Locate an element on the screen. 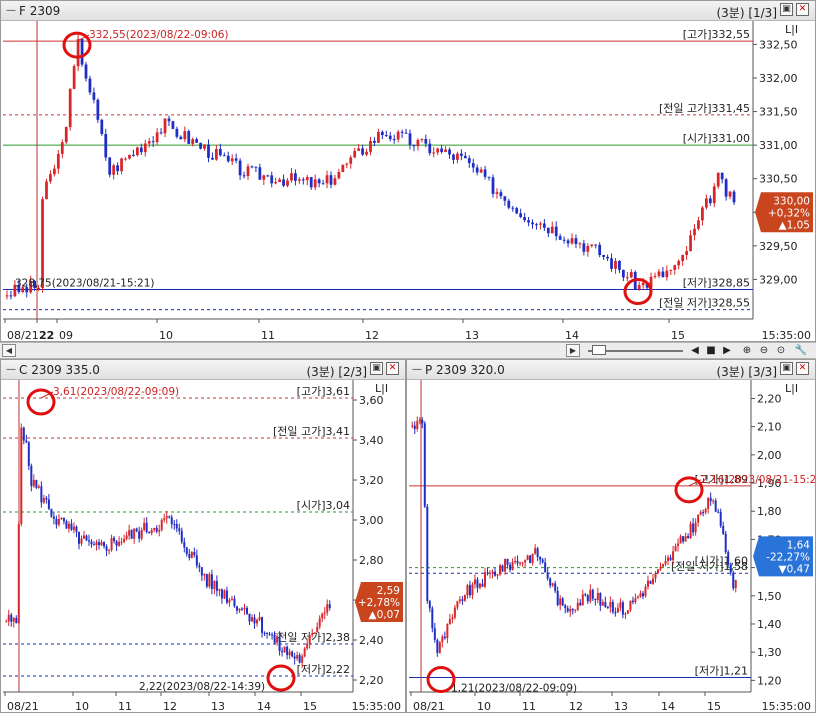 The width and height of the screenshot is (816, 713). wrench-icon: 🔧 is located at coordinates (801, 350).